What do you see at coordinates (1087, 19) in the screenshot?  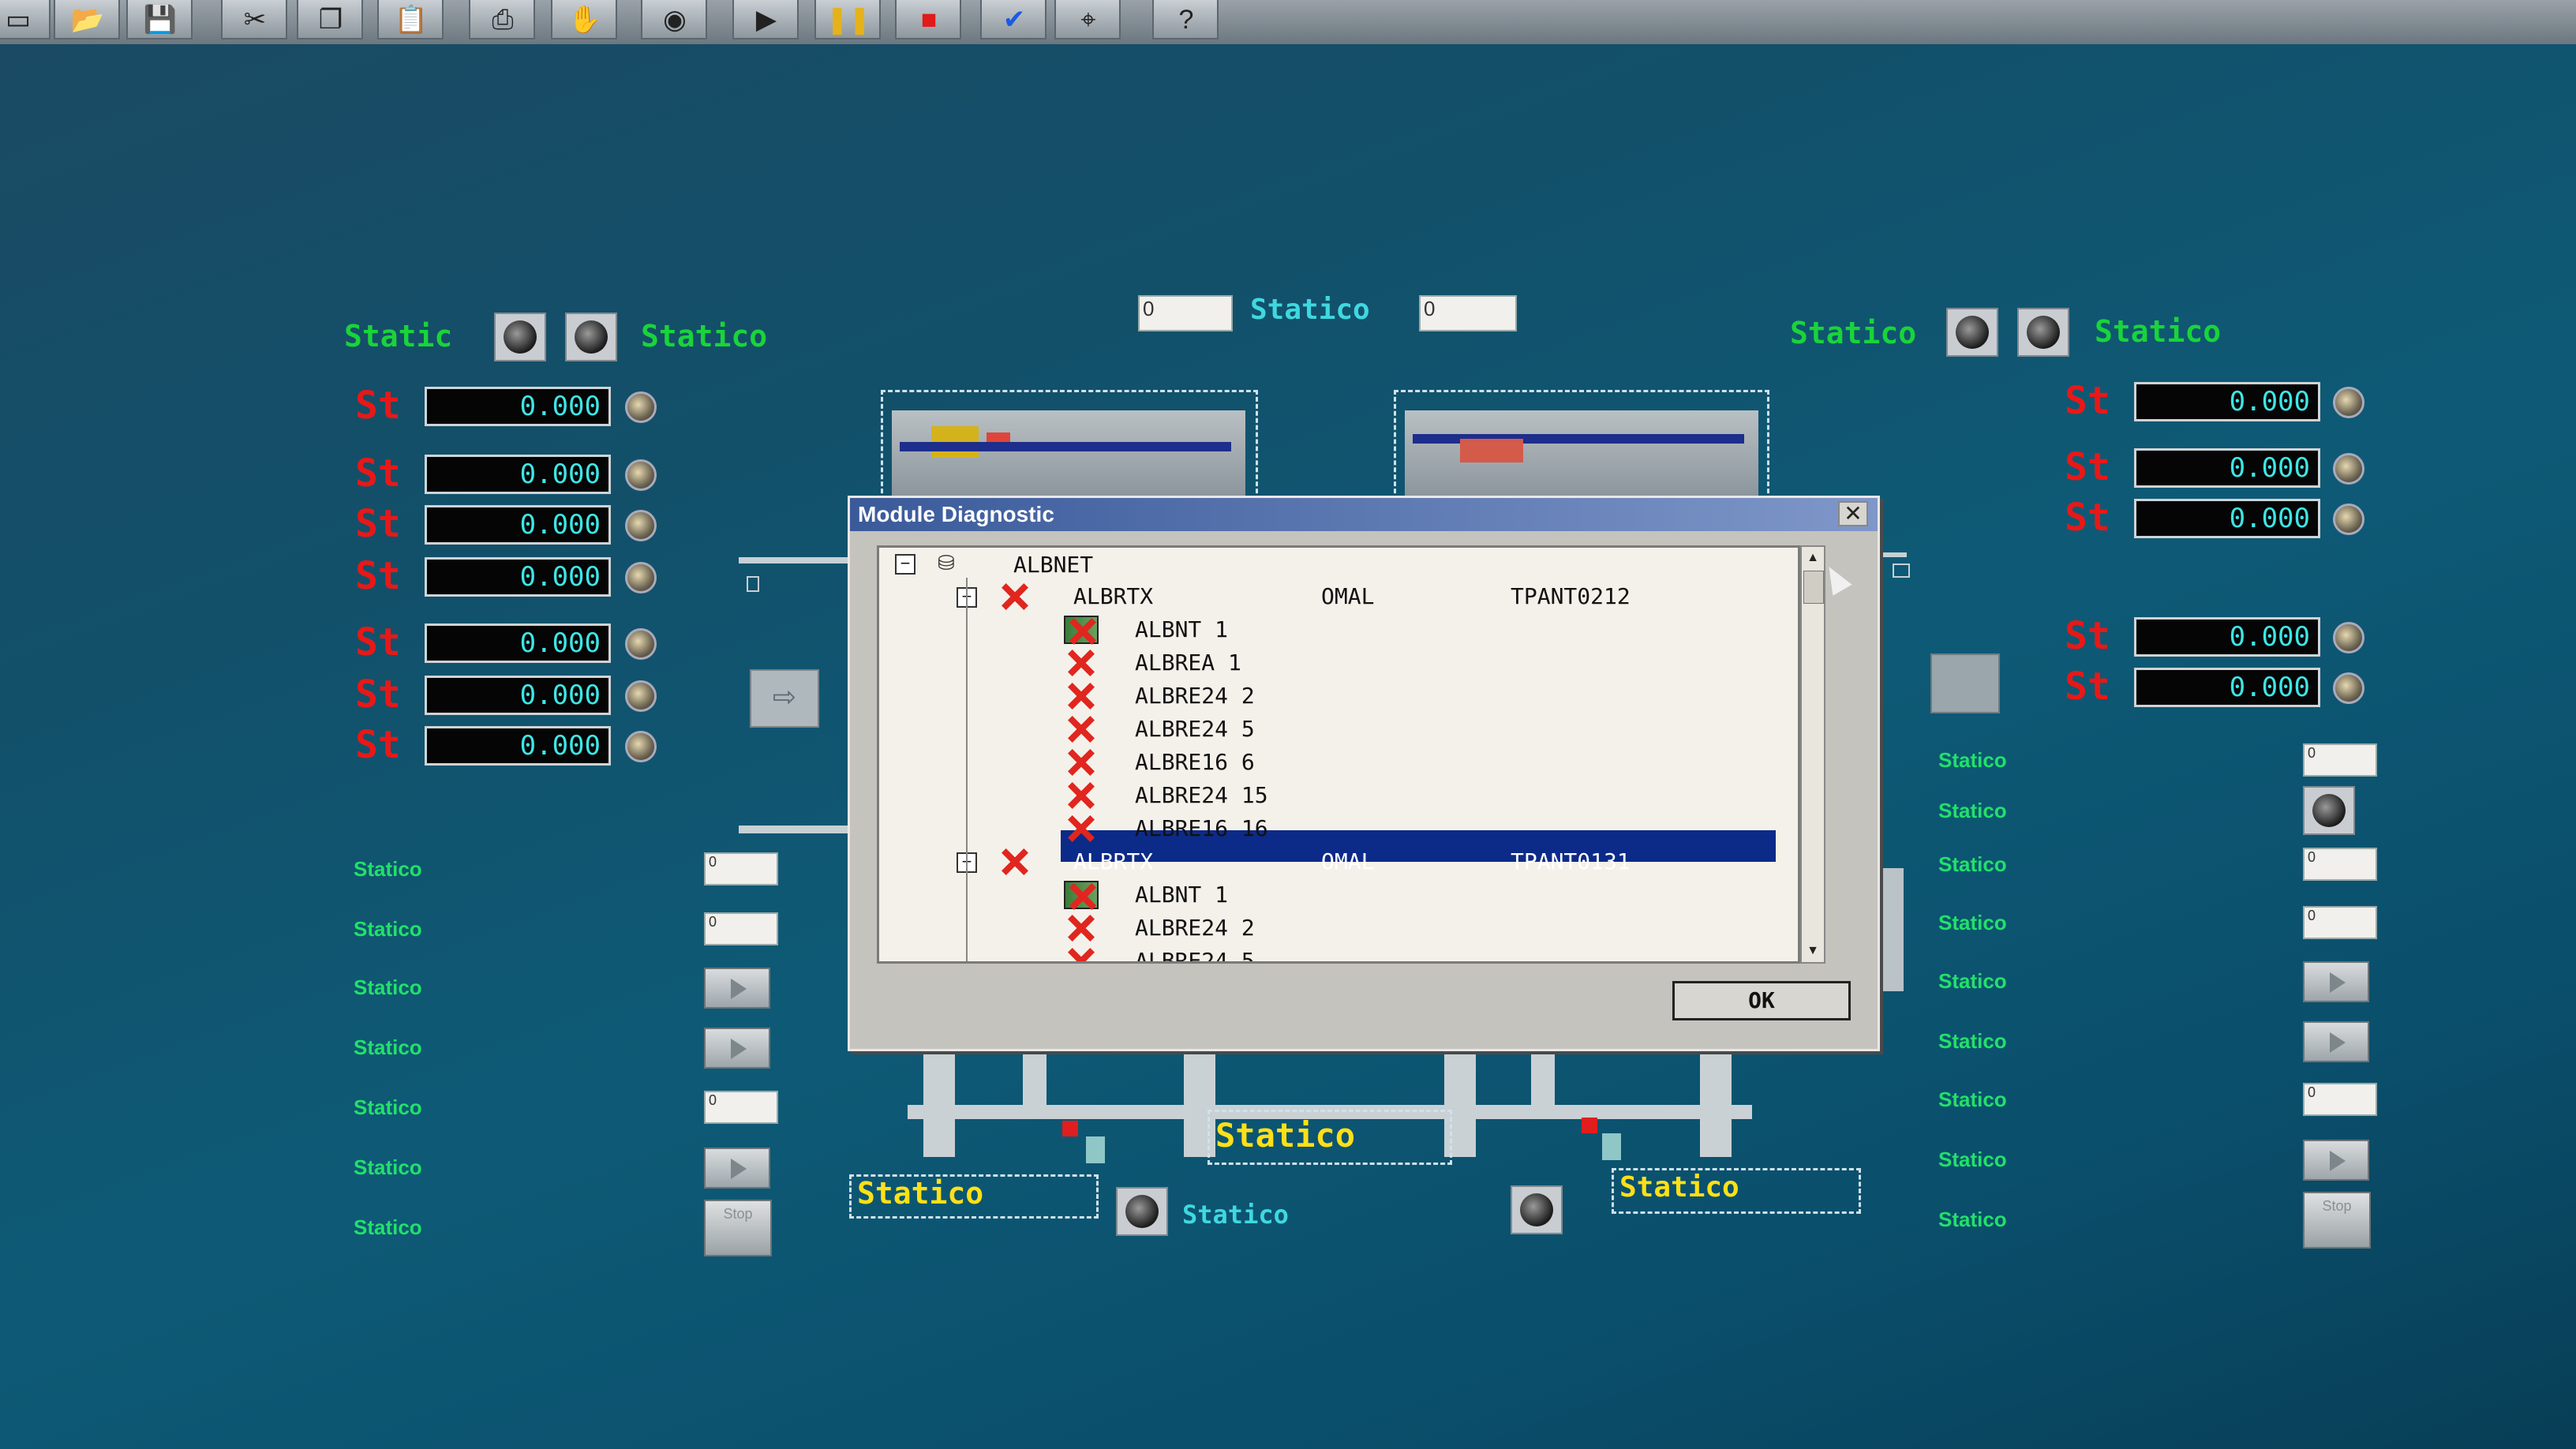 I see `target-button: ⌖` at bounding box center [1087, 19].